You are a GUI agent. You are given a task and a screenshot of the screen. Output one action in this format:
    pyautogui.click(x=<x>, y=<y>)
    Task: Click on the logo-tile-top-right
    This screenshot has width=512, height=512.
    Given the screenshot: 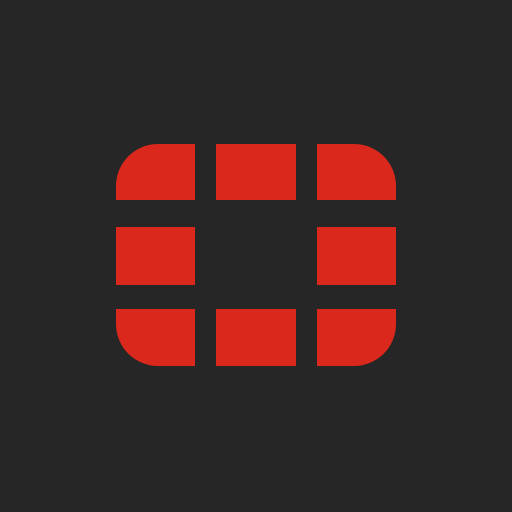 What is the action you would take?
    pyautogui.click(x=356, y=172)
    